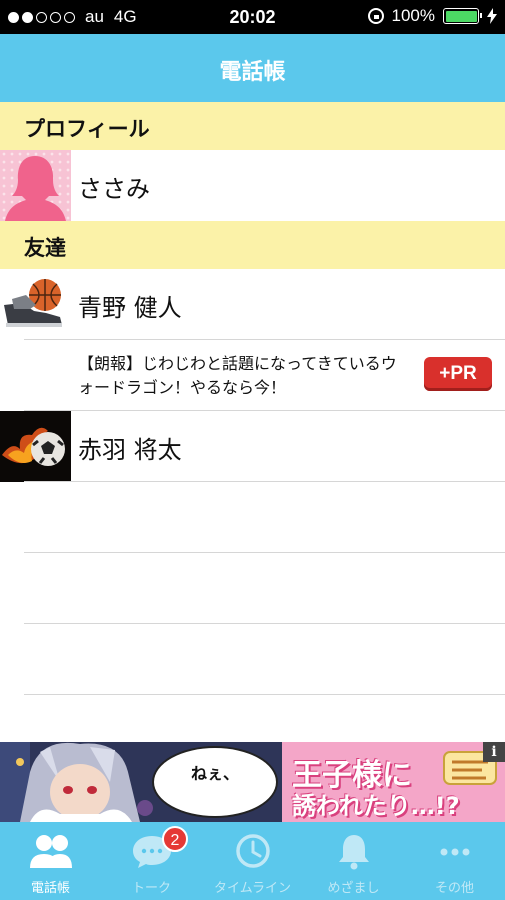 This screenshot has height=900, width=505. I want to click on tab-label: タイムライン, so click(252, 888).